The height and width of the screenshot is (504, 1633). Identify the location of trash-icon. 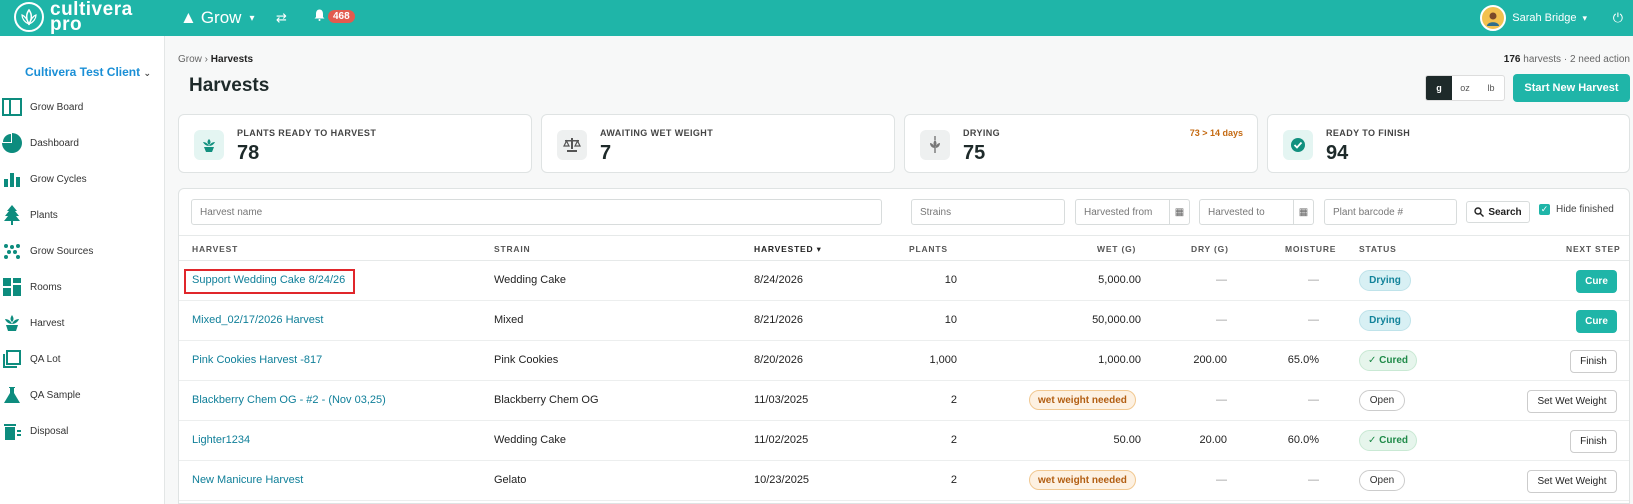
(12, 431).